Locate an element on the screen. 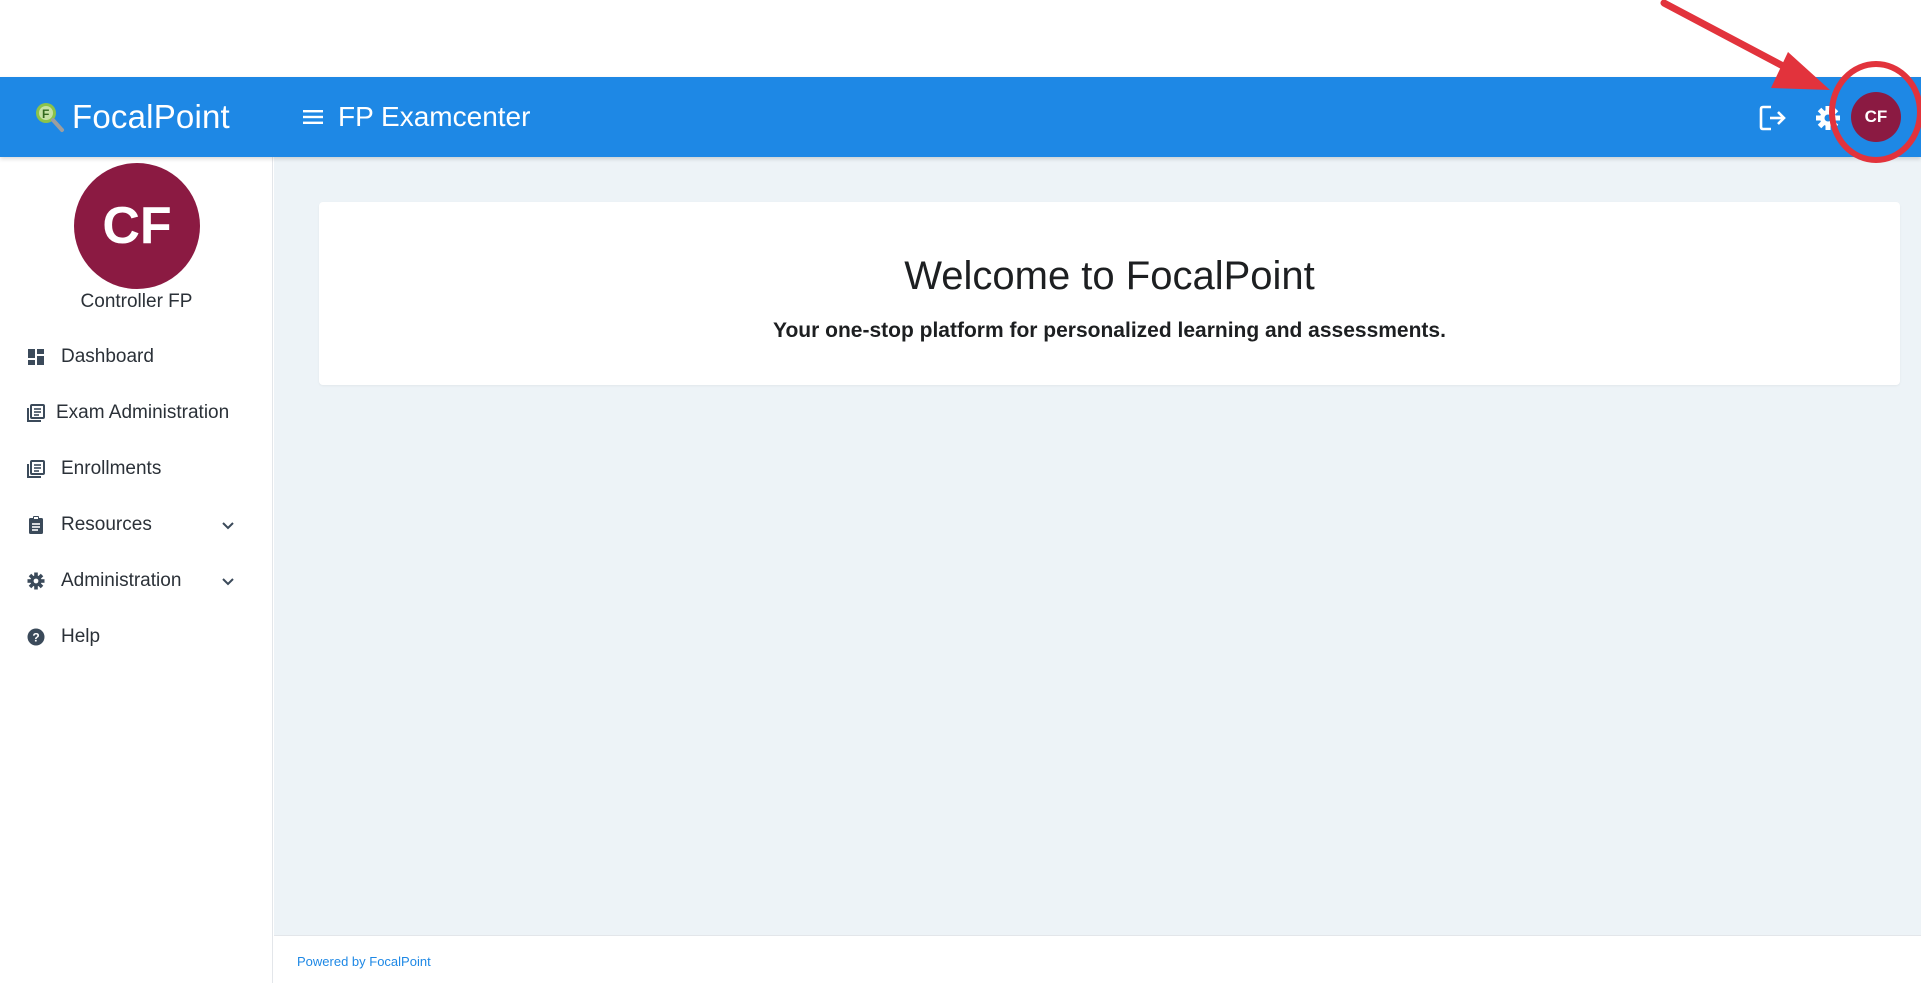 This screenshot has height=983, width=1921. sidebar-item-label: Resources is located at coordinates (106, 524).